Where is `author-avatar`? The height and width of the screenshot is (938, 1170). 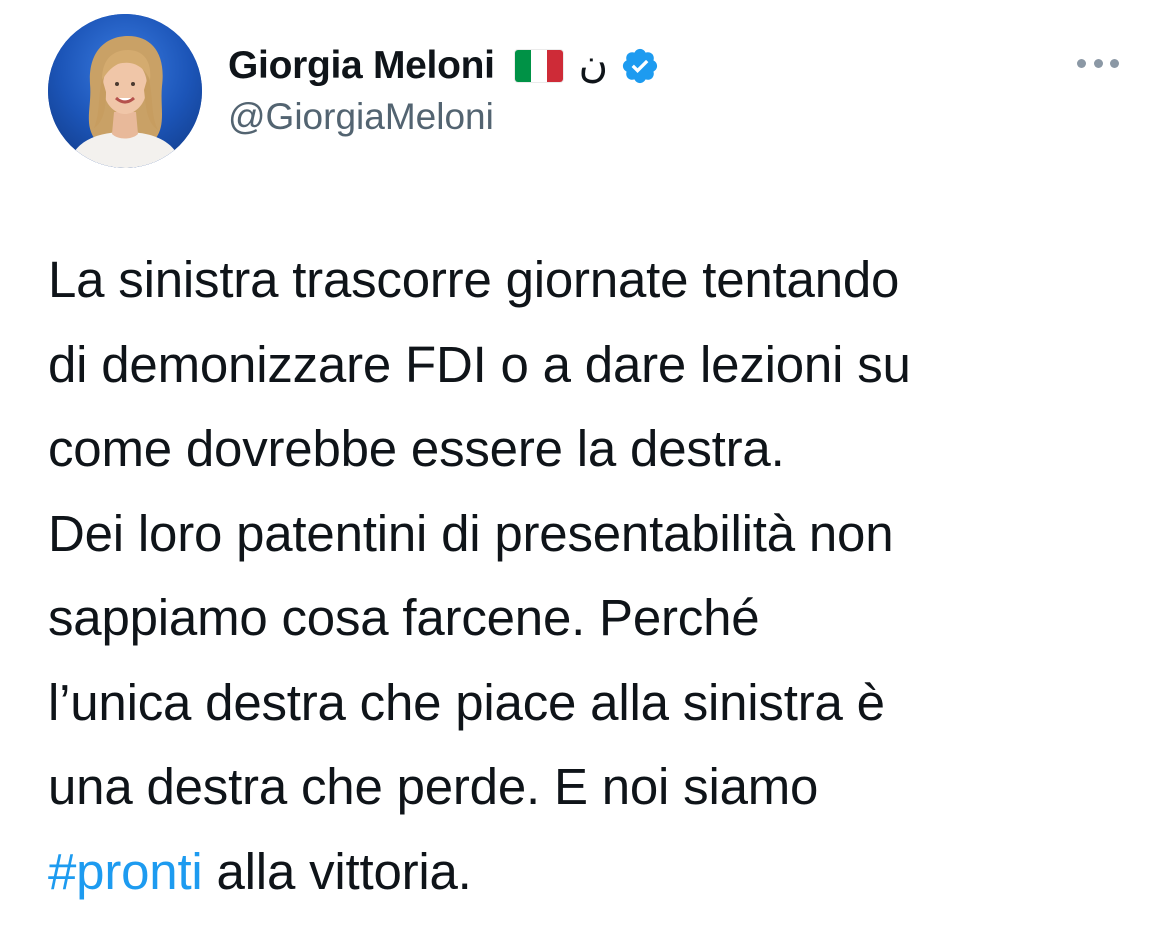 author-avatar is located at coordinates (125, 91).